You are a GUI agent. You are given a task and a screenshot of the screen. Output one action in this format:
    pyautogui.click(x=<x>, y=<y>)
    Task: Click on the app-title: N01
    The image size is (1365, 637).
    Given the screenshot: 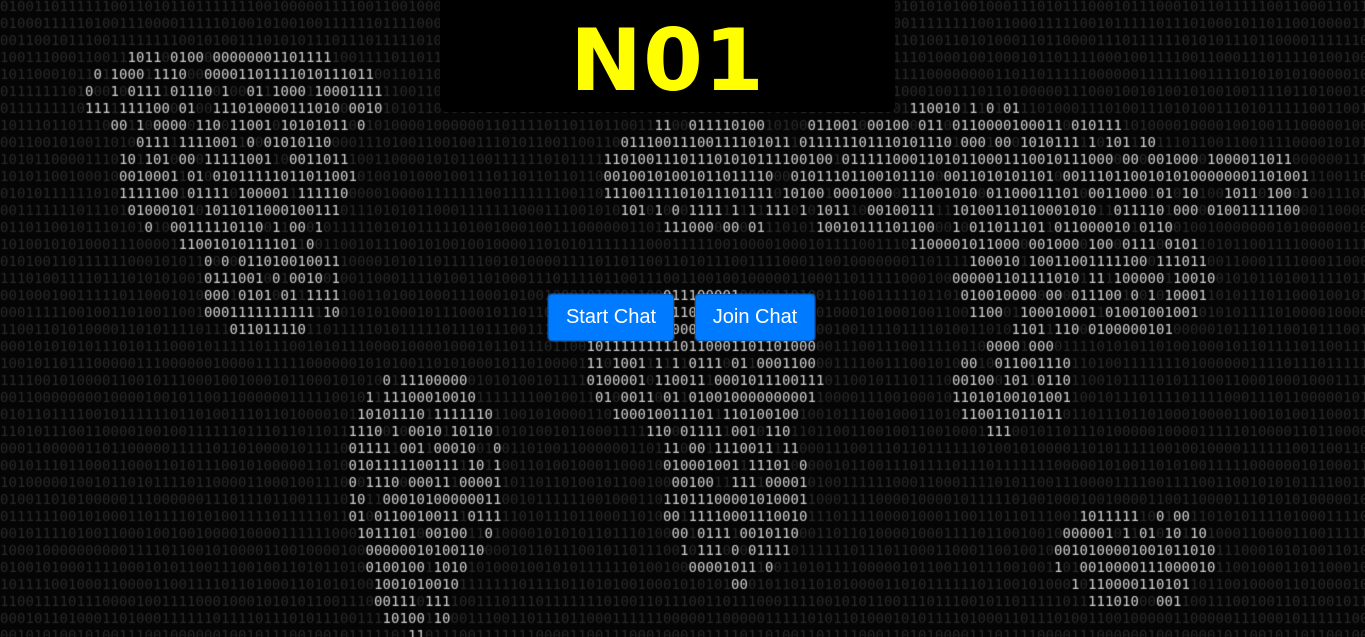 What is the action you would take?
    pyautogui.click(x=667, y=61)
    